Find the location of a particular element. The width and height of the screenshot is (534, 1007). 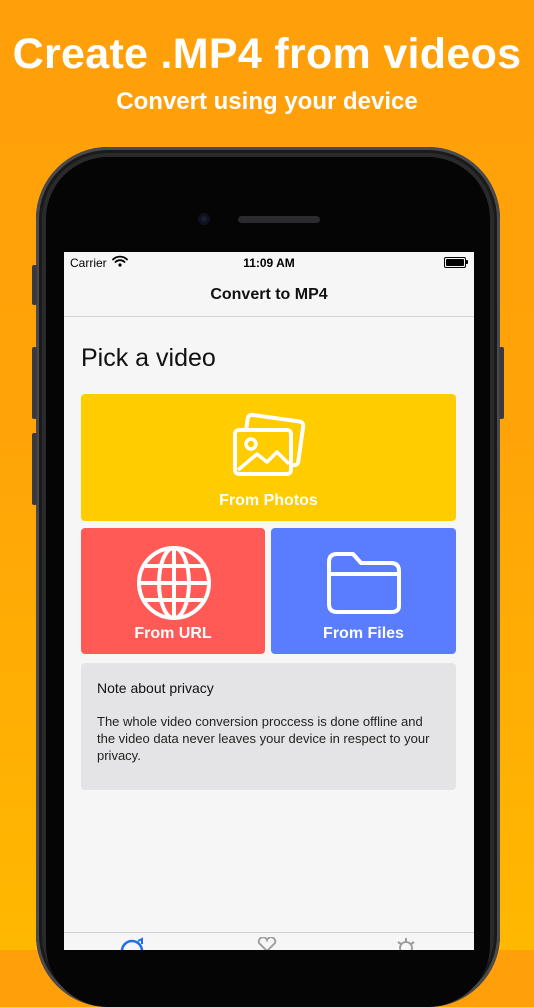

battery-icon is located at coordinates (456, 262).